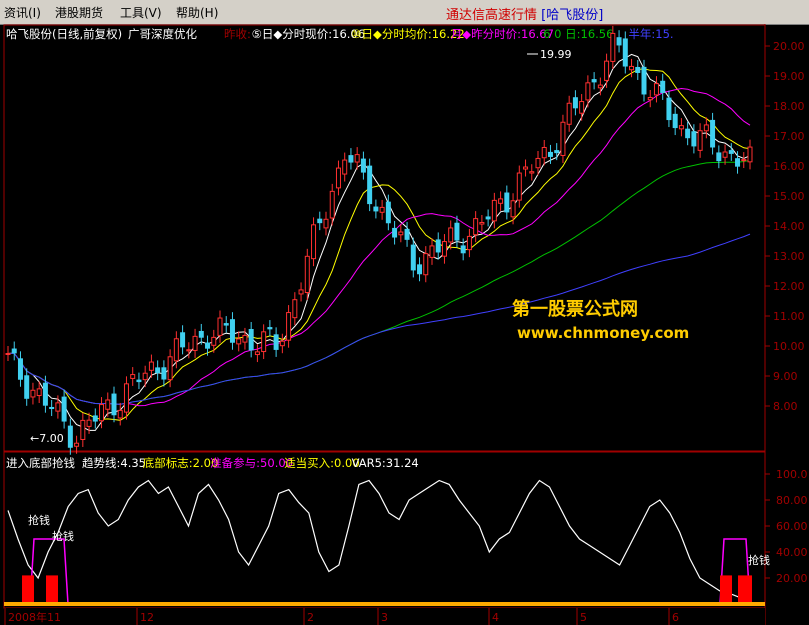  I want to click on watermark-url: www.chnmoney.com, so click(603, 333).